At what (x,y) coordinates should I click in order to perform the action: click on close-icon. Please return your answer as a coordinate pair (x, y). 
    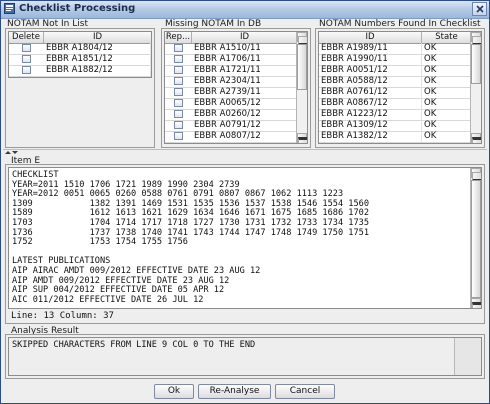
    Looking at the image, I should click on (480, 9).